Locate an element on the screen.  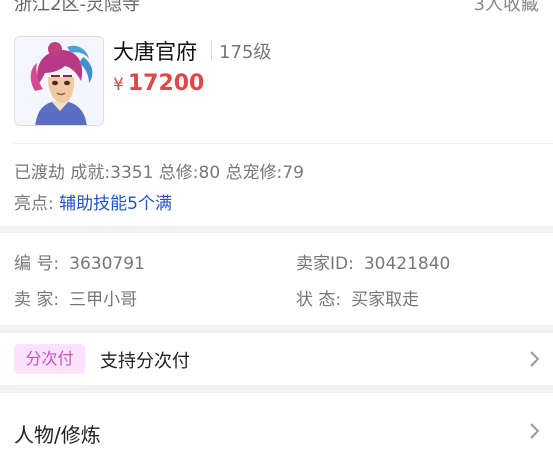
order-number-label: 编 号: is located at coordinates (37, 264).